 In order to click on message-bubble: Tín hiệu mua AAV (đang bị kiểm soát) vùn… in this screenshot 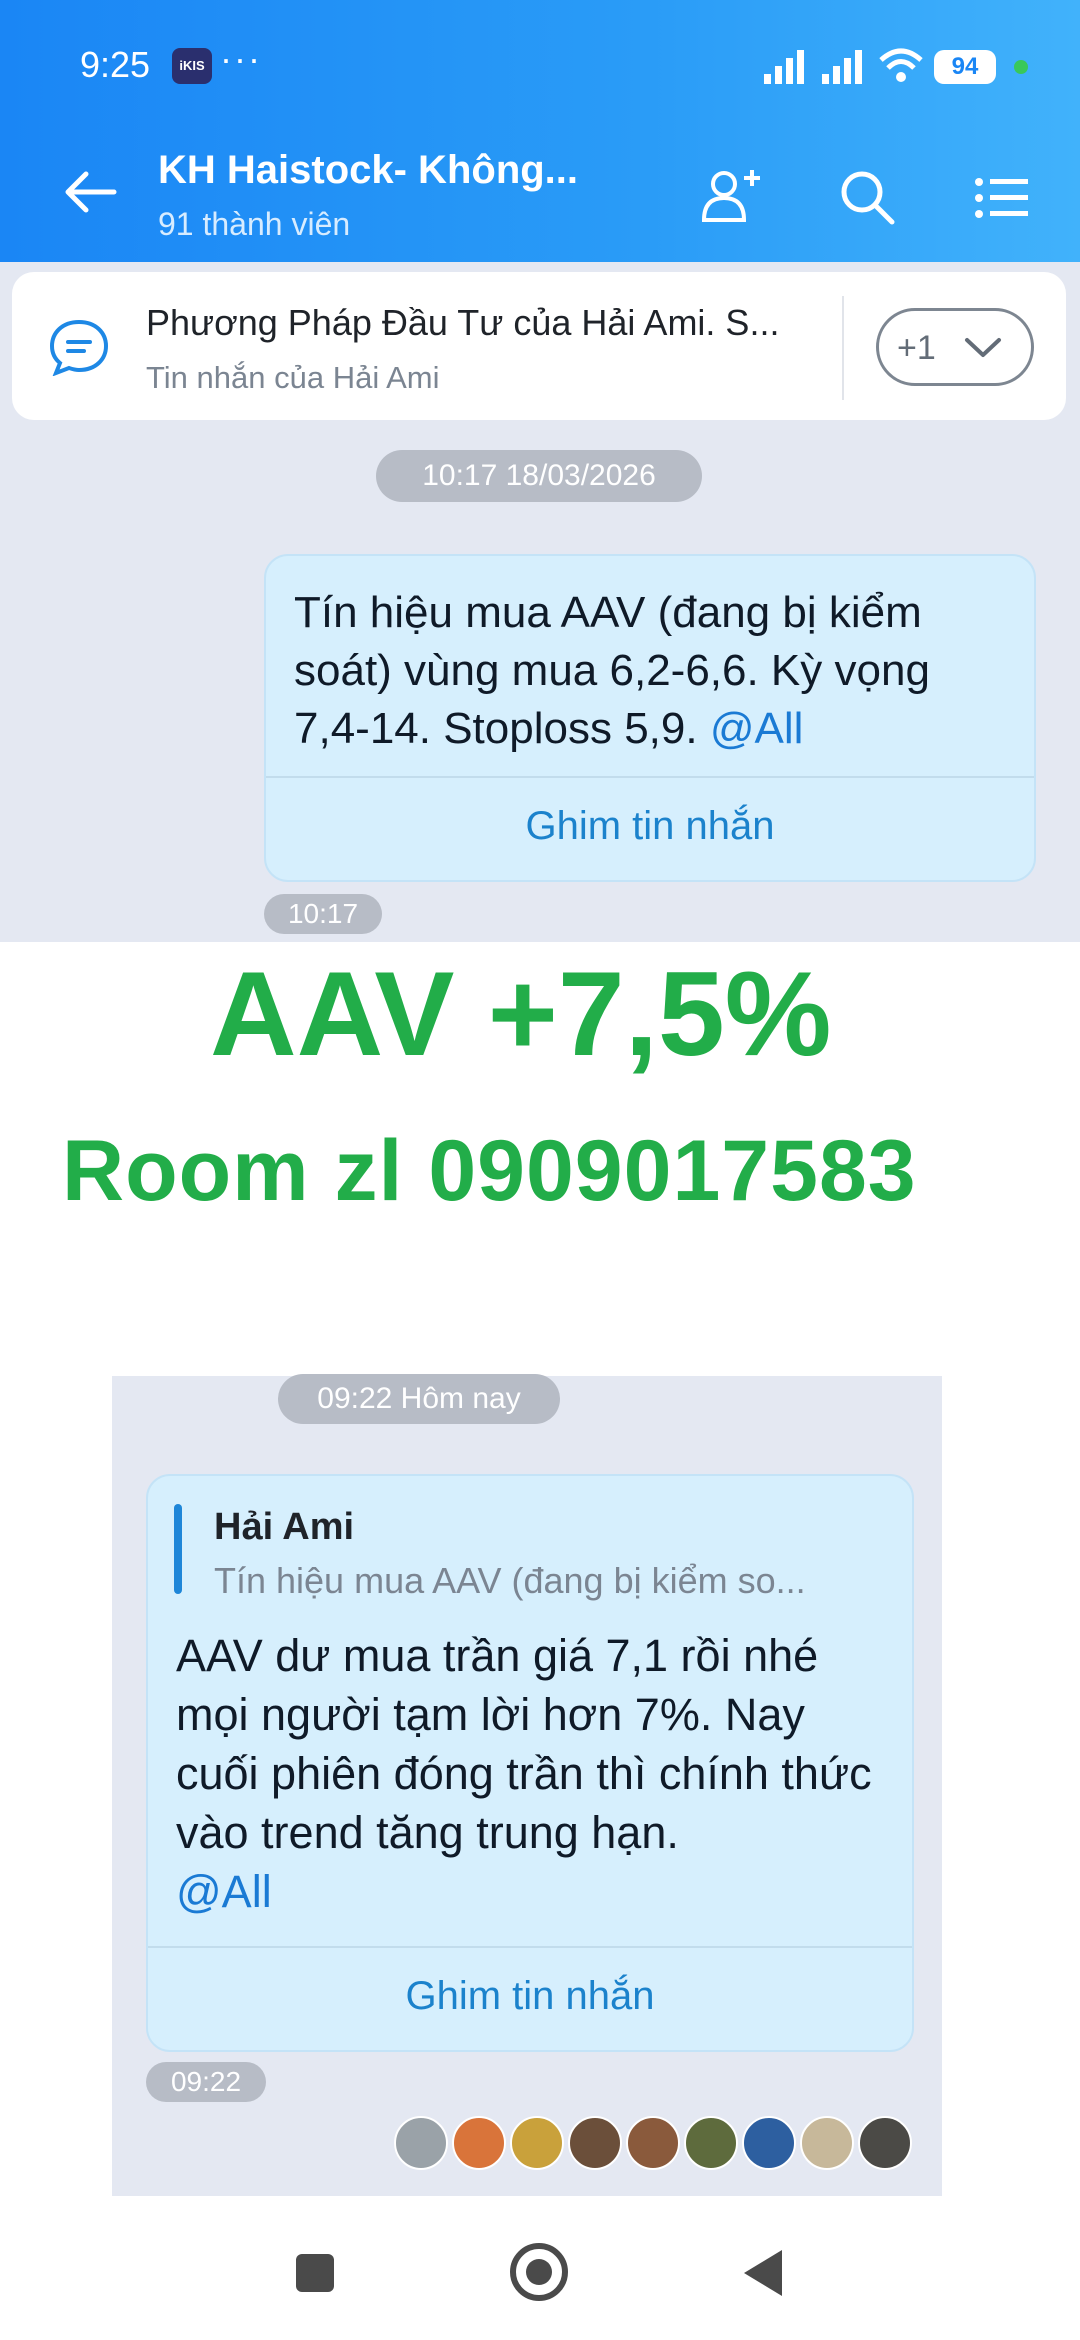, I will do `click(650, 718)`.